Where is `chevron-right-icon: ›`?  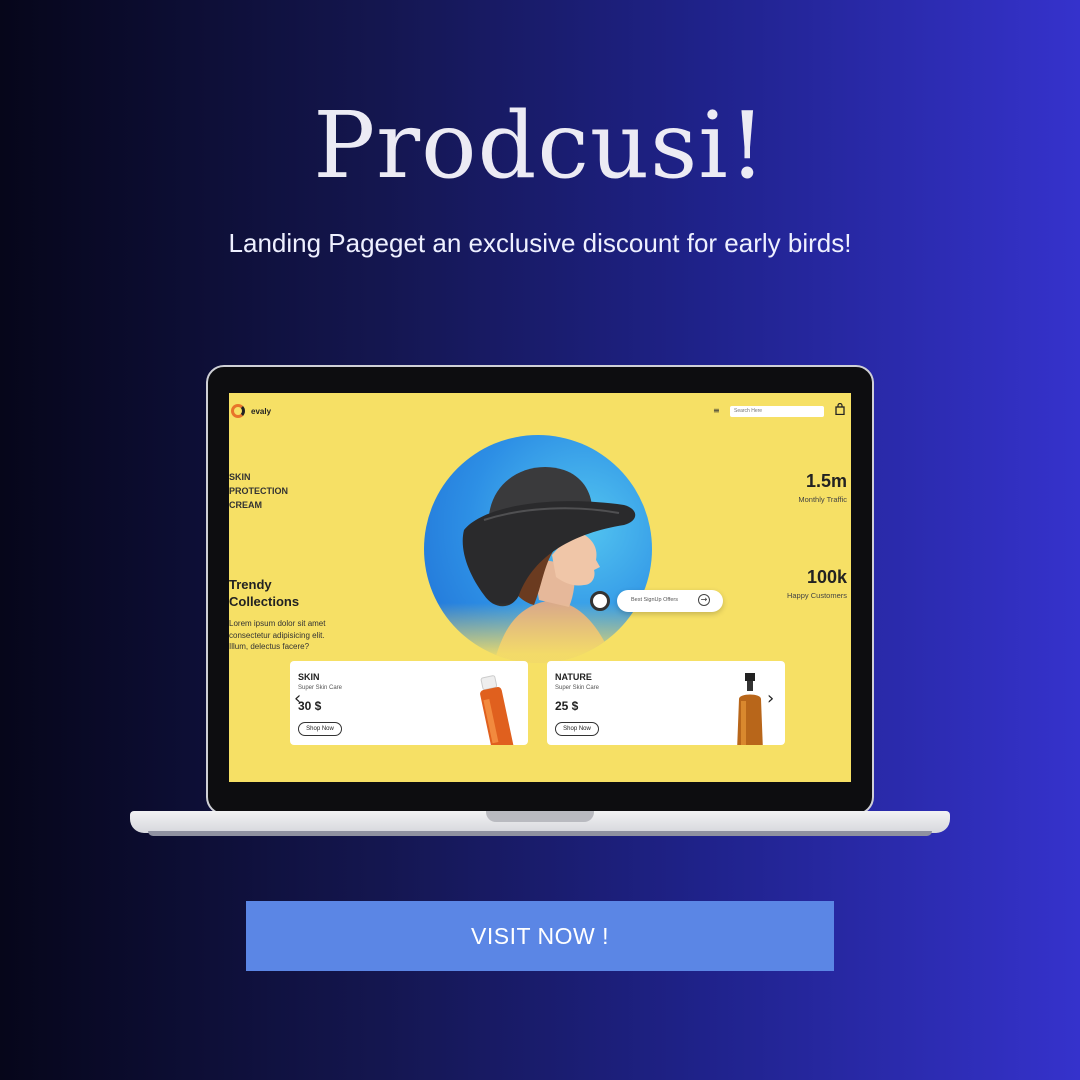
chevron-right-icon: › is located at coordinates (770, 698).